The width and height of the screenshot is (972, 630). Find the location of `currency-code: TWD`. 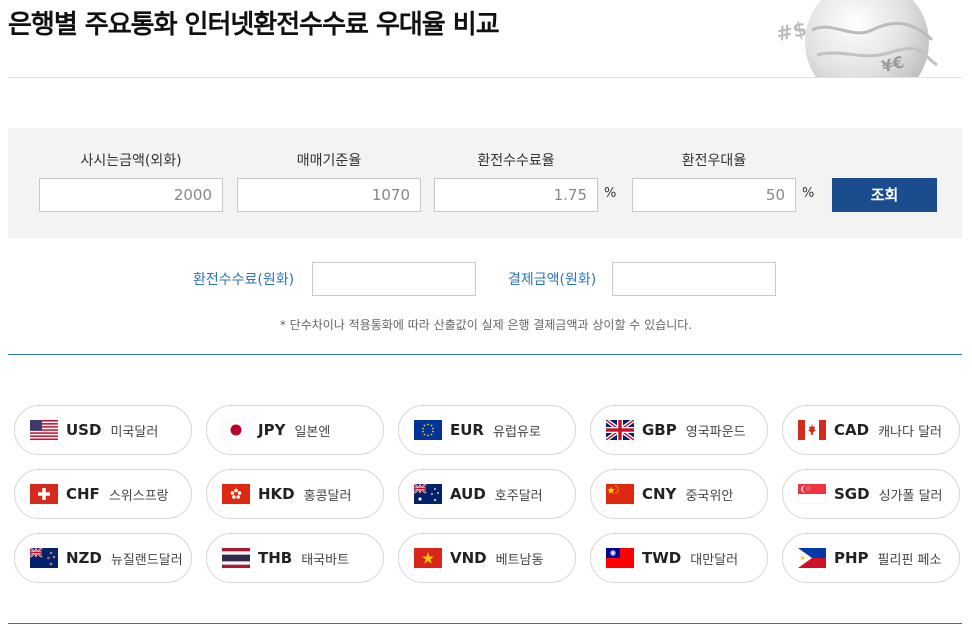

currency-code: TWD is located at coordinates (662, 558).